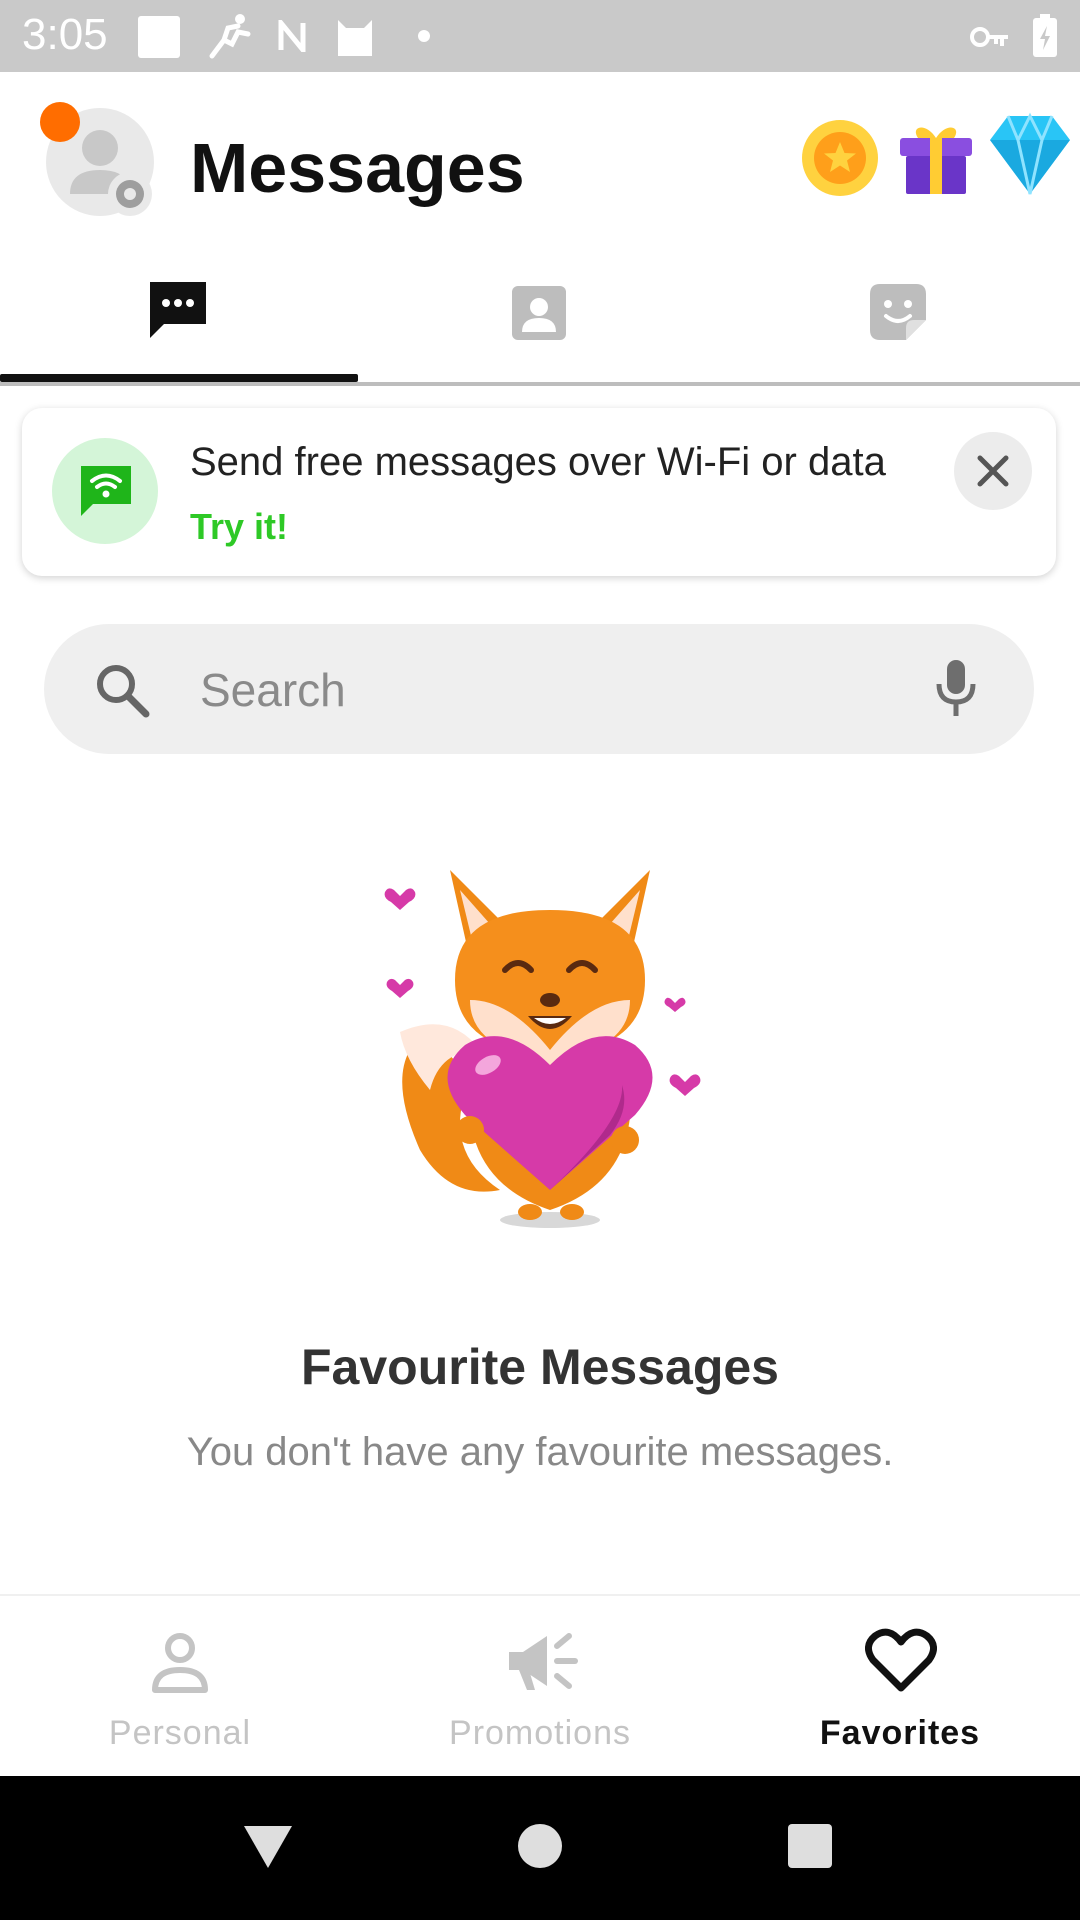  I want to click on gift-icon, so click(936, 156).